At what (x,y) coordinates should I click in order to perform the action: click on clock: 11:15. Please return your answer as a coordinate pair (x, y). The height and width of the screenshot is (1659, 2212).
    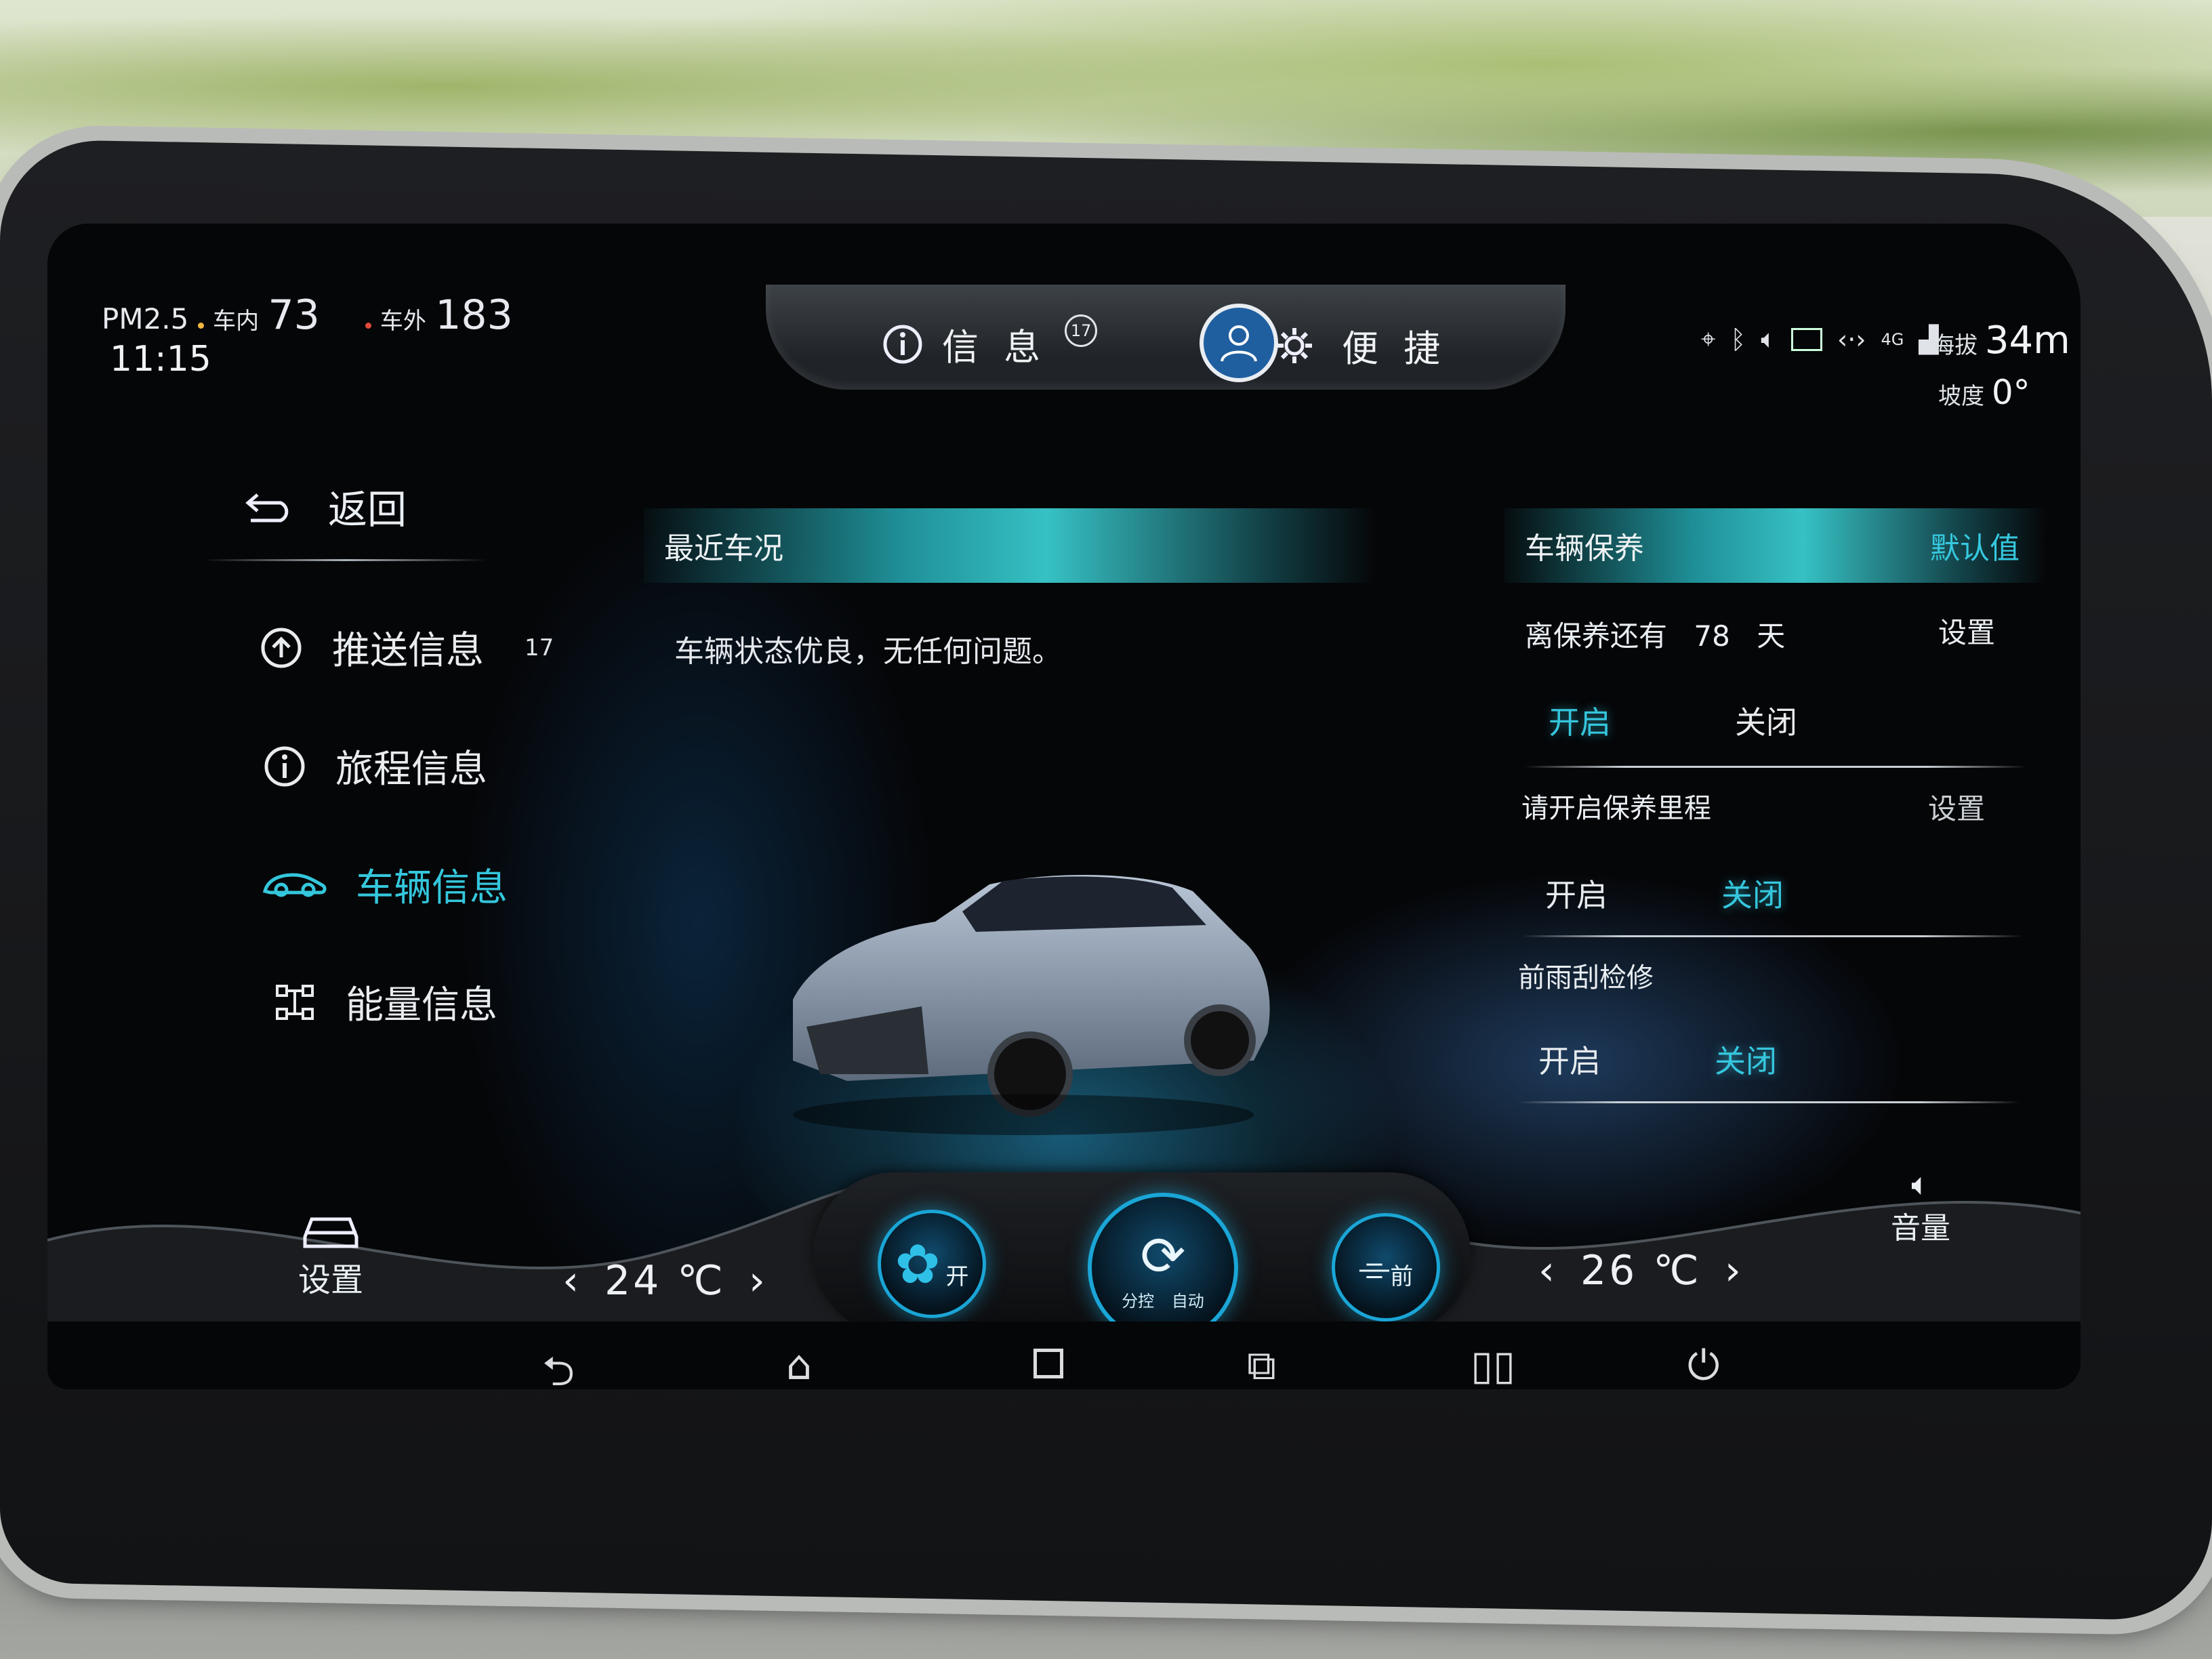
    Looking at the image, I should click on (160, 360).